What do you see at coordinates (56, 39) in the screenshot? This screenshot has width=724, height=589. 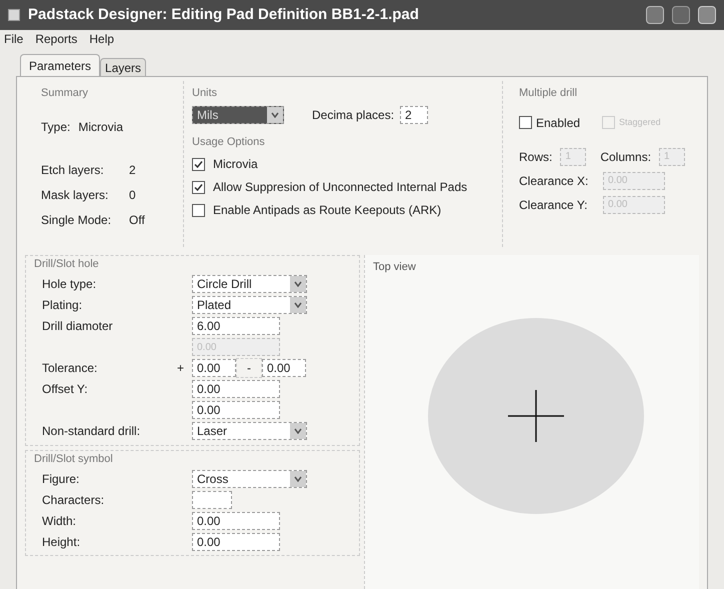 I see `menu-item: Reports` at bounding box center [56, 39].